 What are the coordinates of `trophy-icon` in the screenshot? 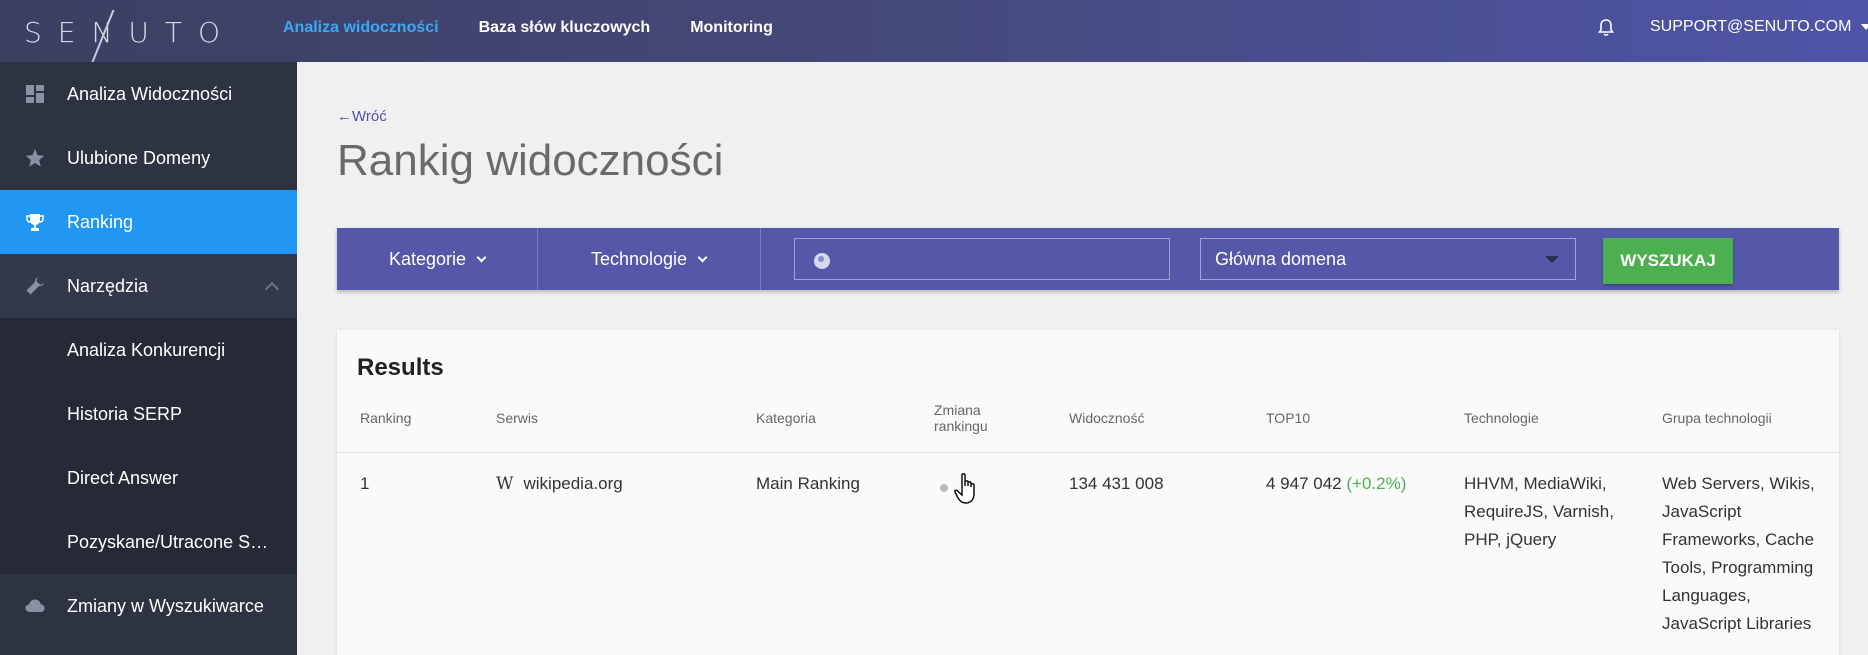 It's located at (35, 222).